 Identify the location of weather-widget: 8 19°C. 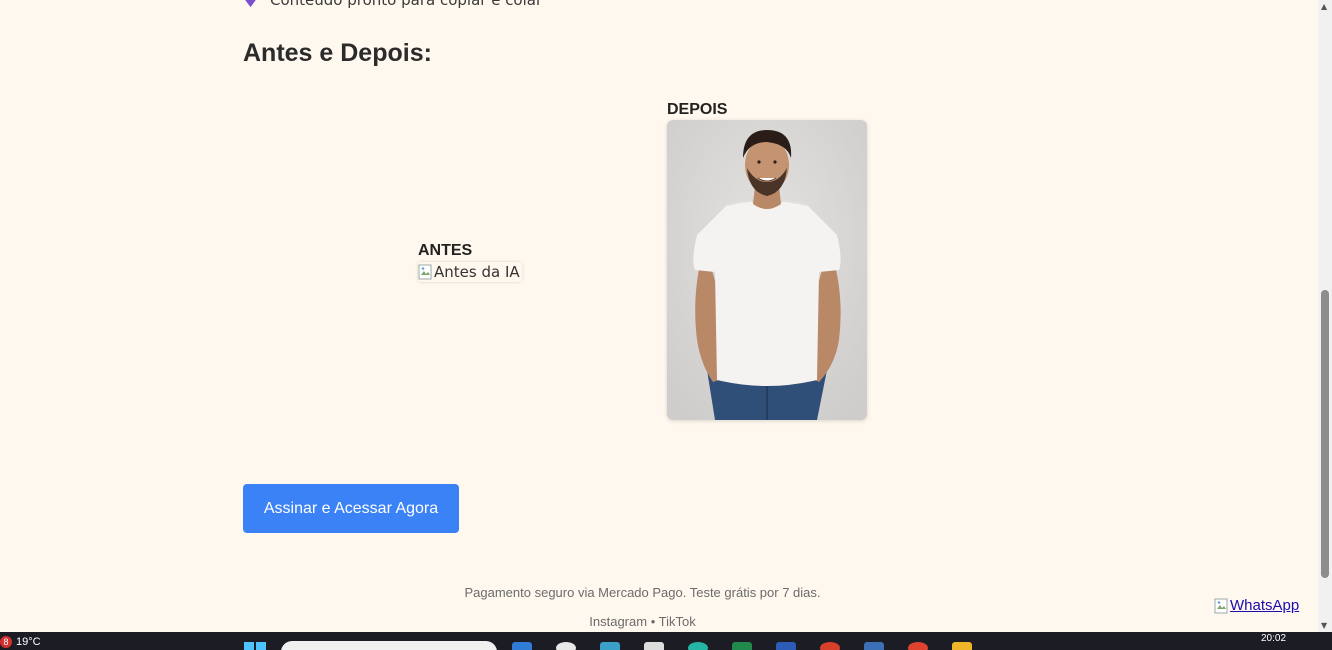
(20, 642).